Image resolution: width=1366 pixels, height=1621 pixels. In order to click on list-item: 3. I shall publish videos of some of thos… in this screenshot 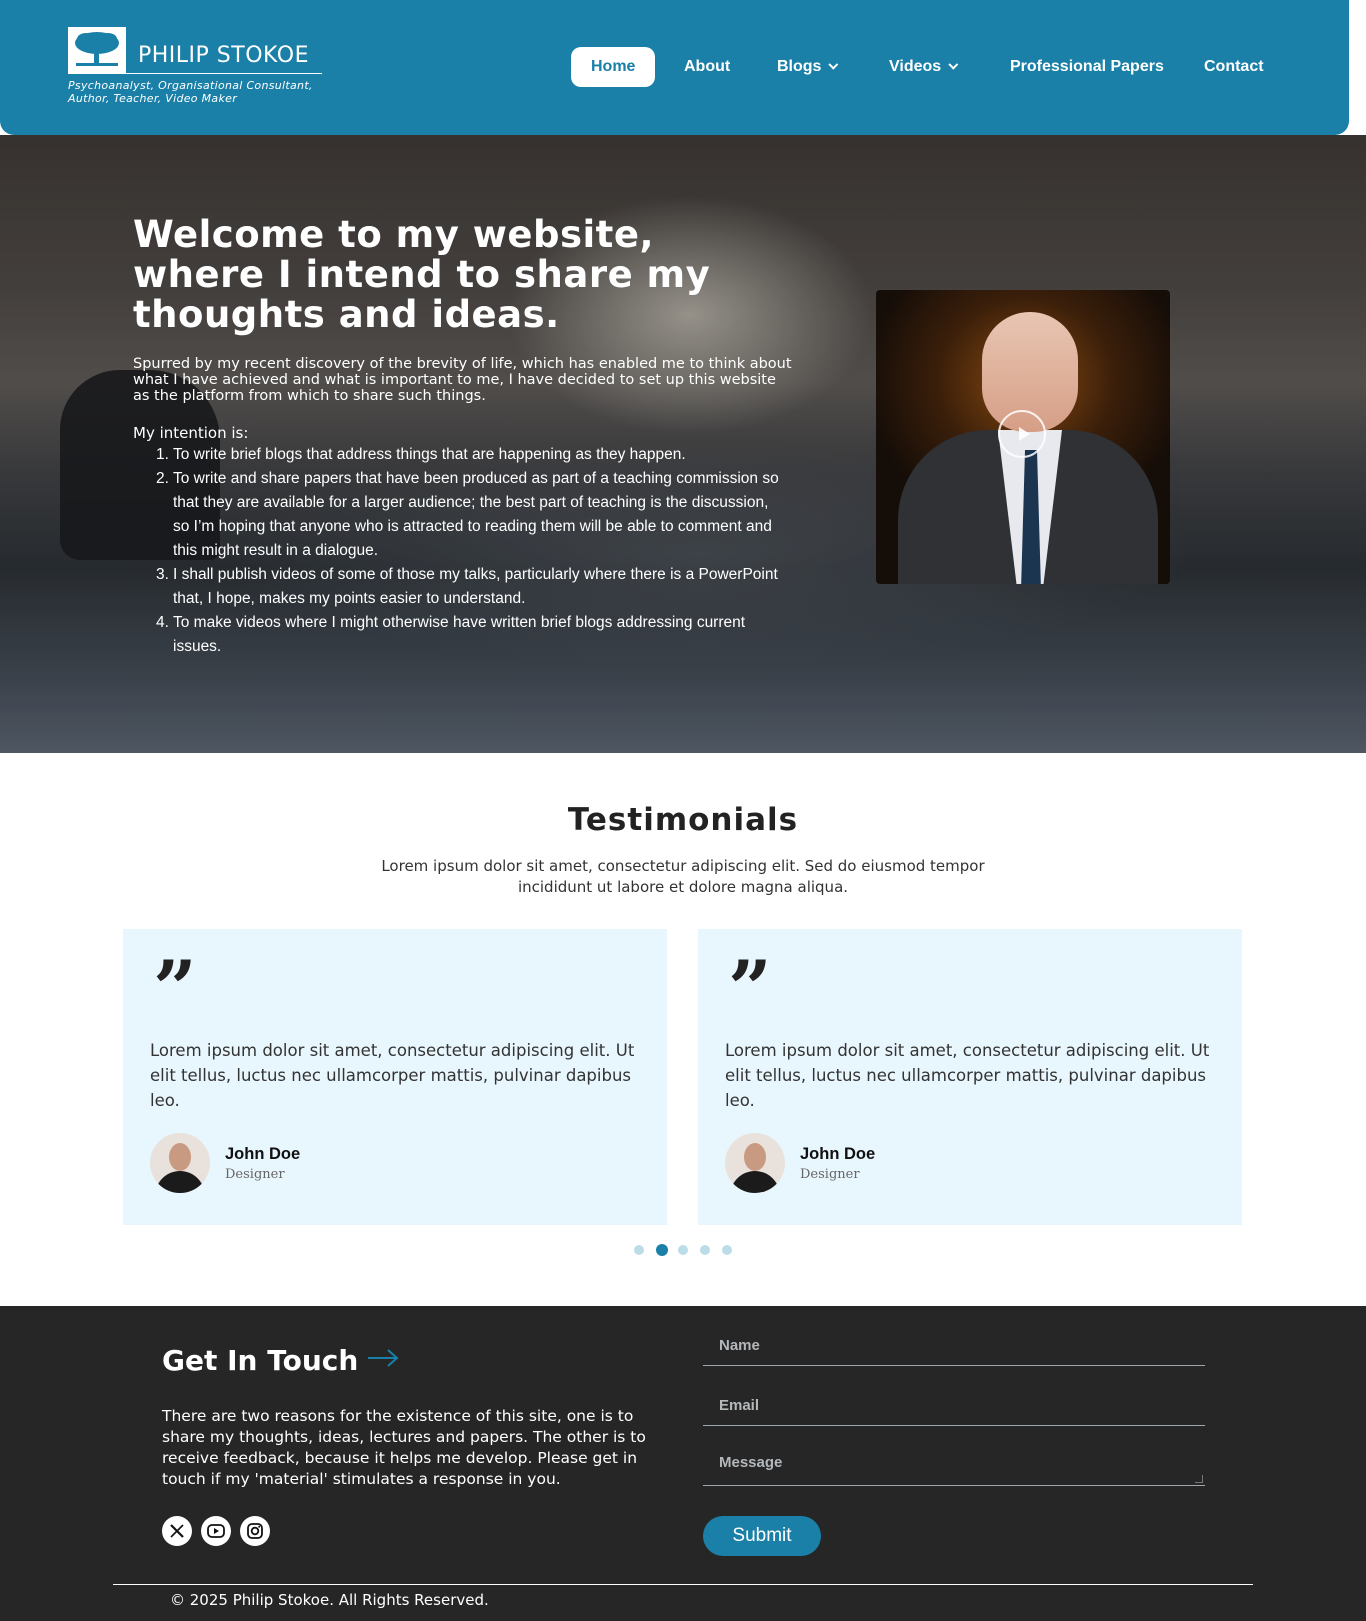, I will do `click(467, 586)`.